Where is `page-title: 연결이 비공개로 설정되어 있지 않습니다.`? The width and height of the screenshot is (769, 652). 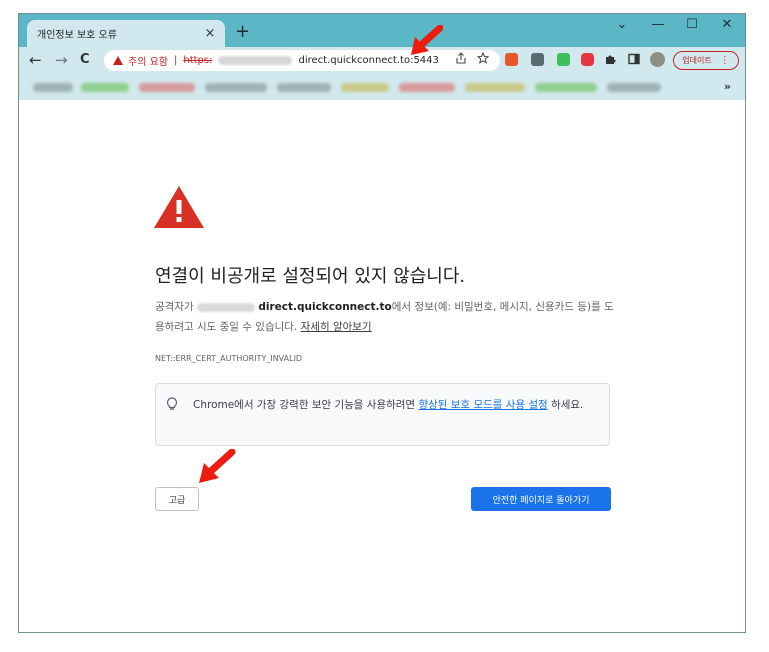
page-title: 연결이 비공개로 설정되어 있지 않습니다. is located at coordinates (310, 276).